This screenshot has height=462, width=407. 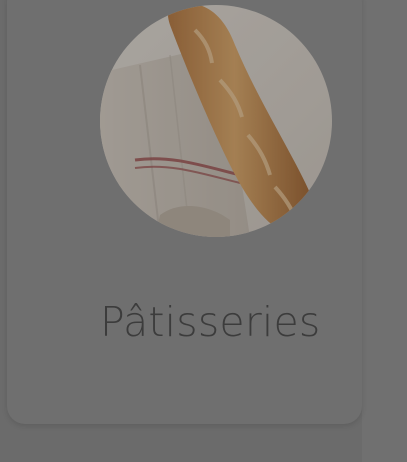 I want to click on category-title: Pâtisseries, so click(x=210, y=322).